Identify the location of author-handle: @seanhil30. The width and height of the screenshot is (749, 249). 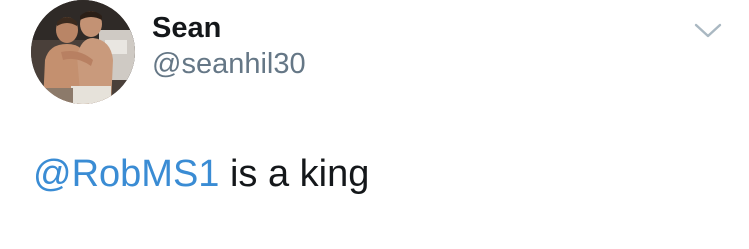
(229, 64).